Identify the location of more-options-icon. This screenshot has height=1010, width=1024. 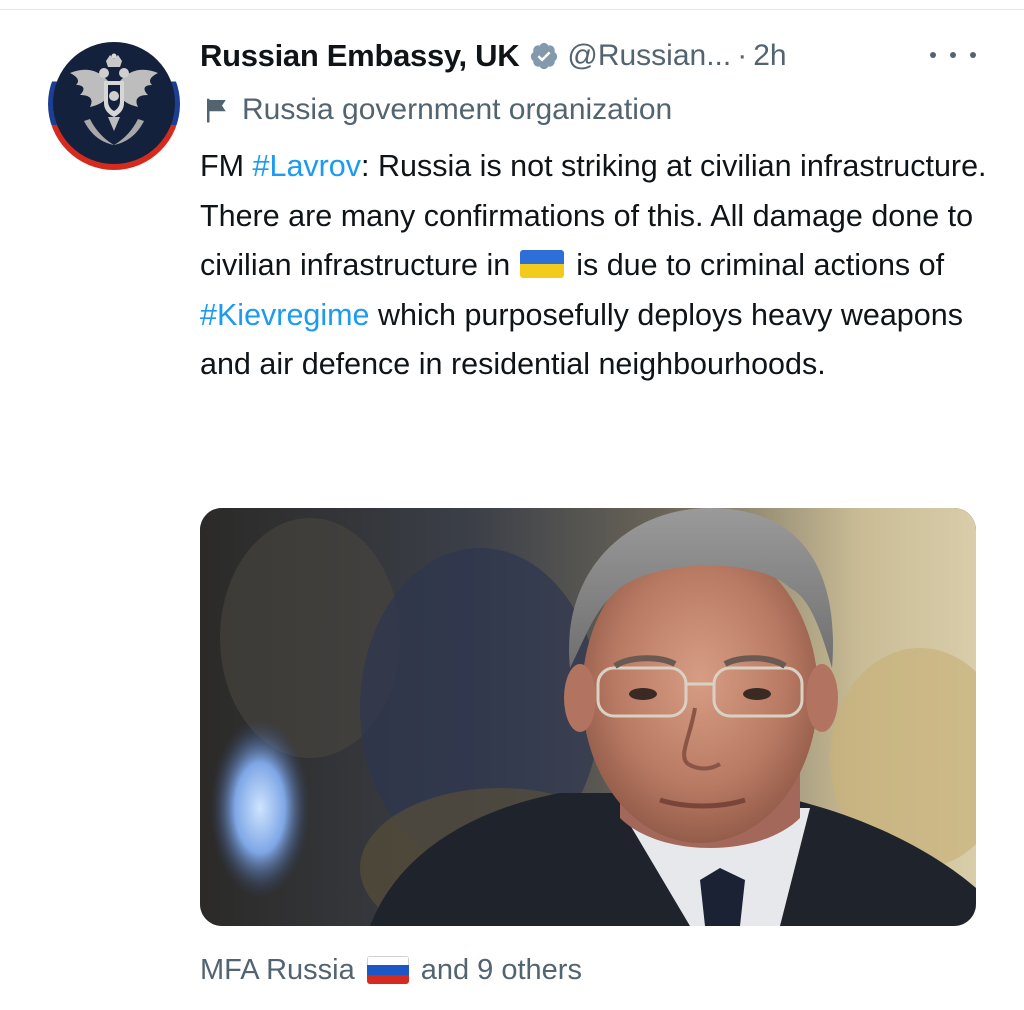
(953, 55).